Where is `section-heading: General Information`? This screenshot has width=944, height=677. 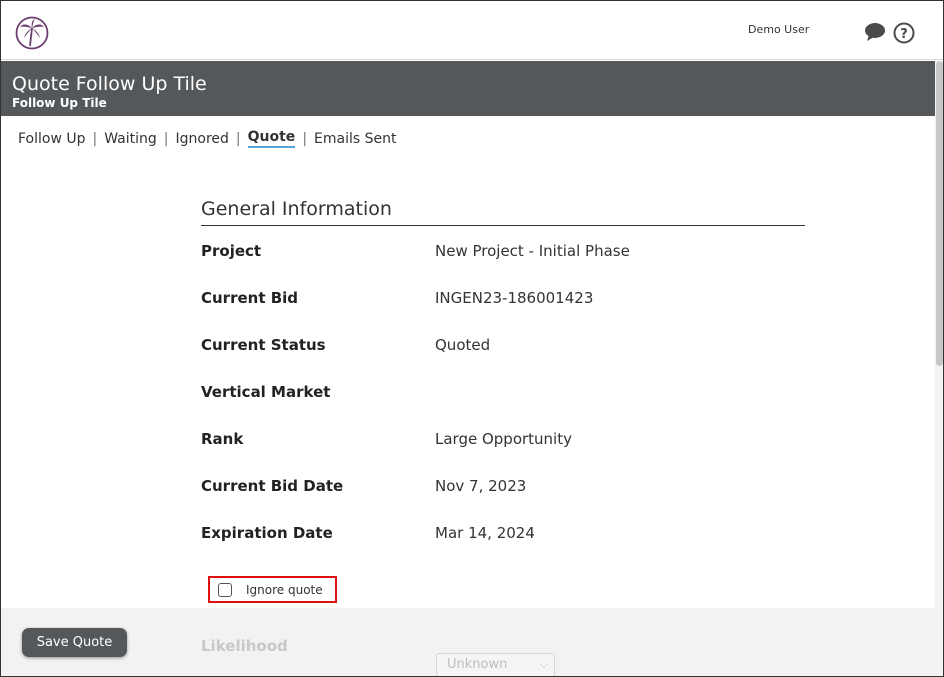
section-heading: General Information is located at coordinates (503, 212).